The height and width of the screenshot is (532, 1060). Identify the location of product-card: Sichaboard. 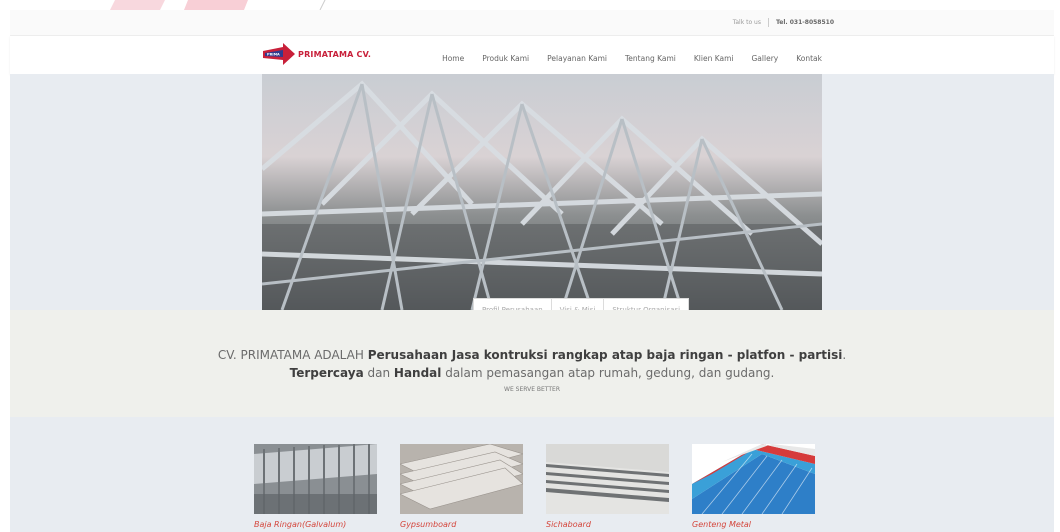
(607, 486).